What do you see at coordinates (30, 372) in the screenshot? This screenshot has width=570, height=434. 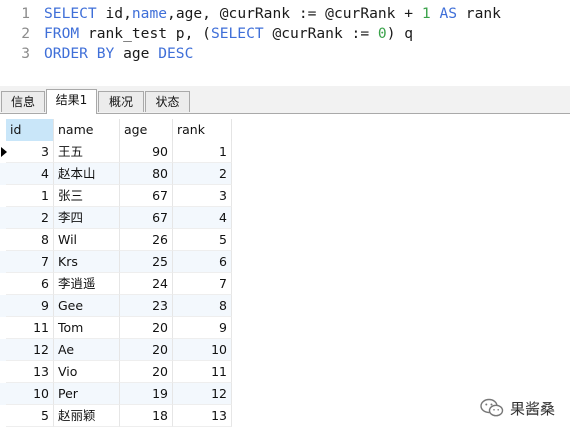 I see `cell-id: 13` at bounding box center [30, 372].